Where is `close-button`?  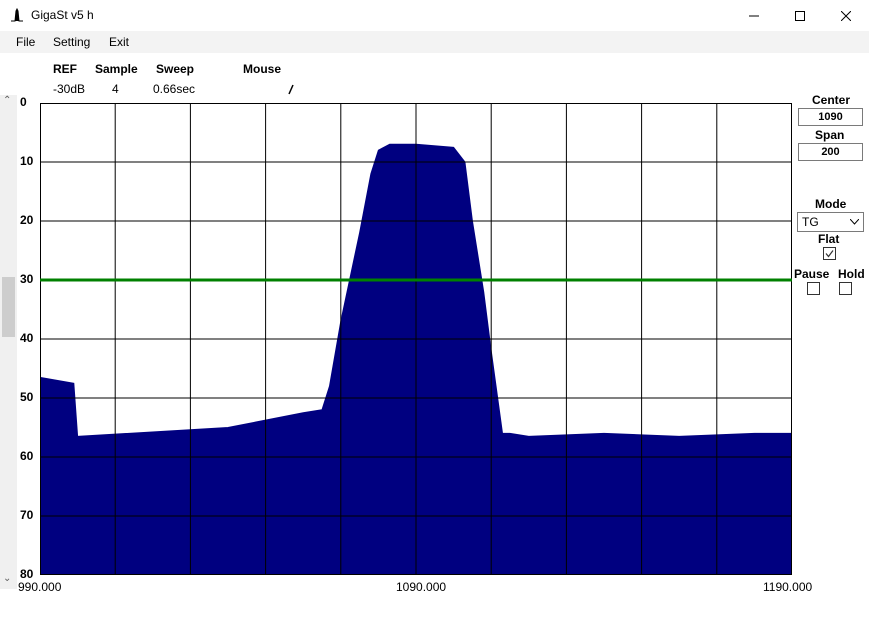 close-button is located at coordinates (846, 15).